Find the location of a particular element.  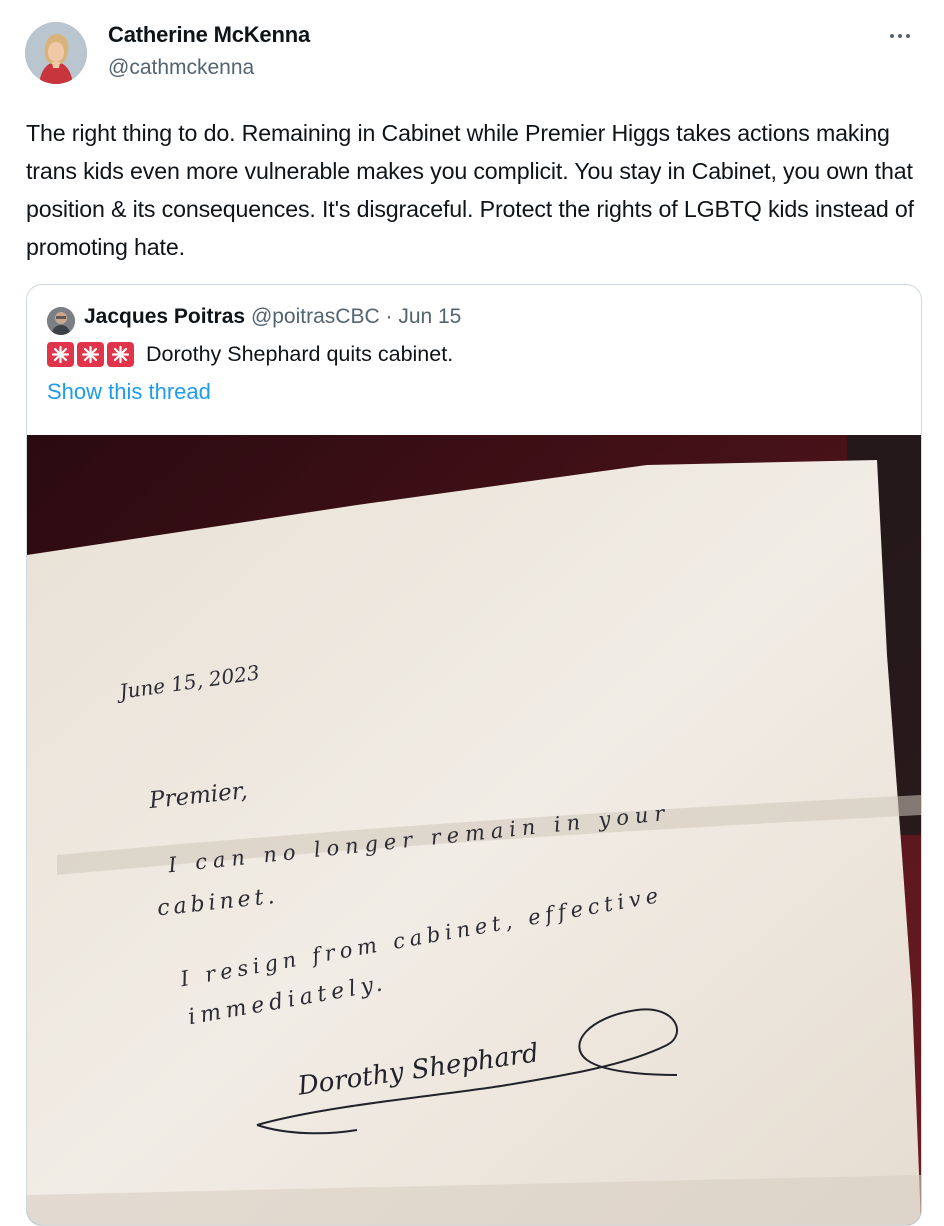

quoted-author-handle: @poitrasCBC is located at coordinates (315, 316).